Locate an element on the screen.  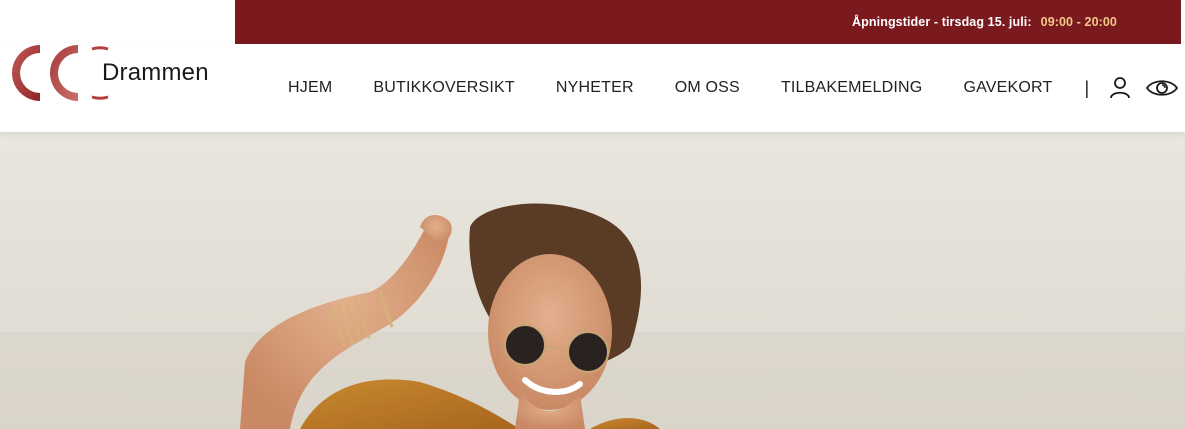
cc-logo-icon is located at coordinates (60, 73).